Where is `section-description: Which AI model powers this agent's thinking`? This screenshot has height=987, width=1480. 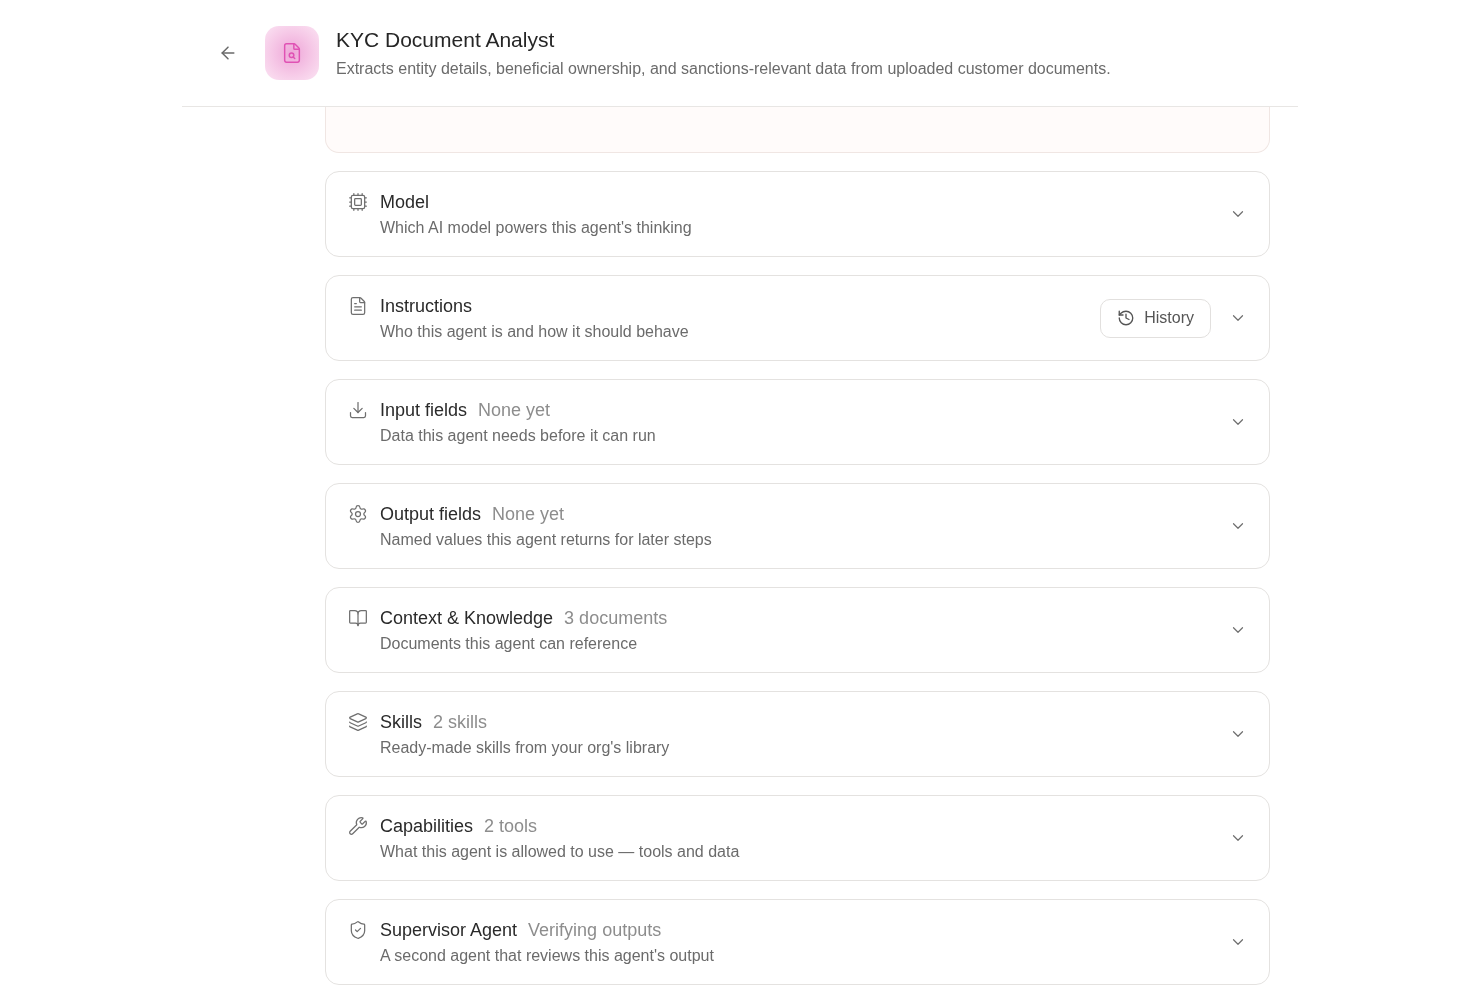 section-description: Which AI model powers this agent's thinking is located at coordinates (536, 227).